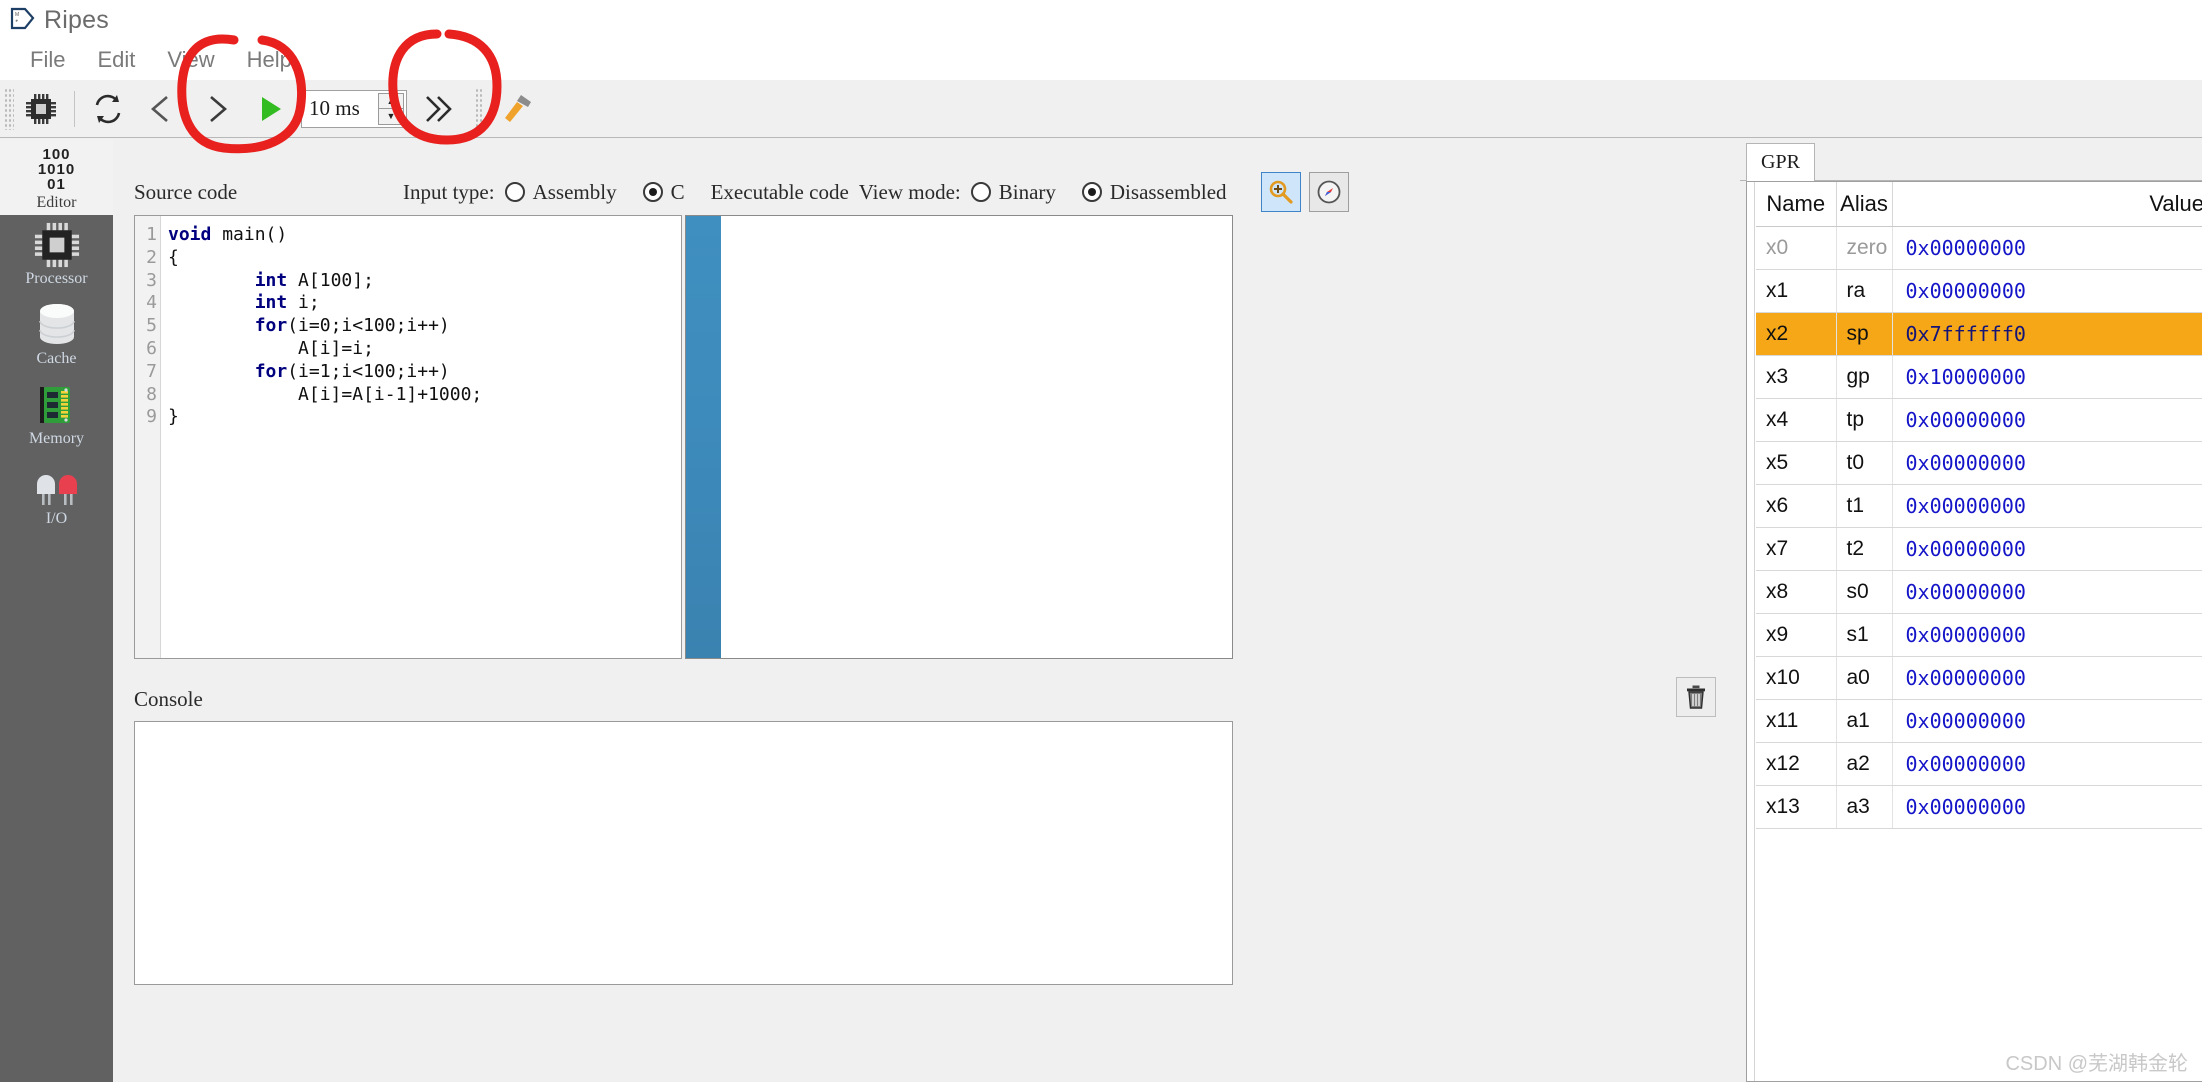 This screenshot has height=1082, width=2202. Describe the element at coordinates (2047, 204) in the screenshot. I see `col-header-value: Value` at that location.